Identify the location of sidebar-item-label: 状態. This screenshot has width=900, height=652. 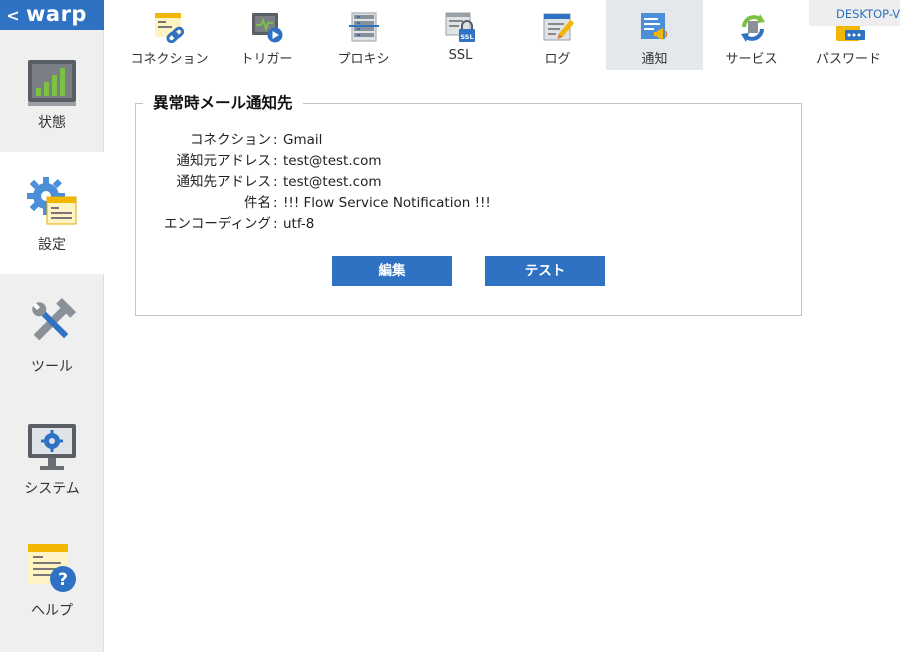
(52, 123).